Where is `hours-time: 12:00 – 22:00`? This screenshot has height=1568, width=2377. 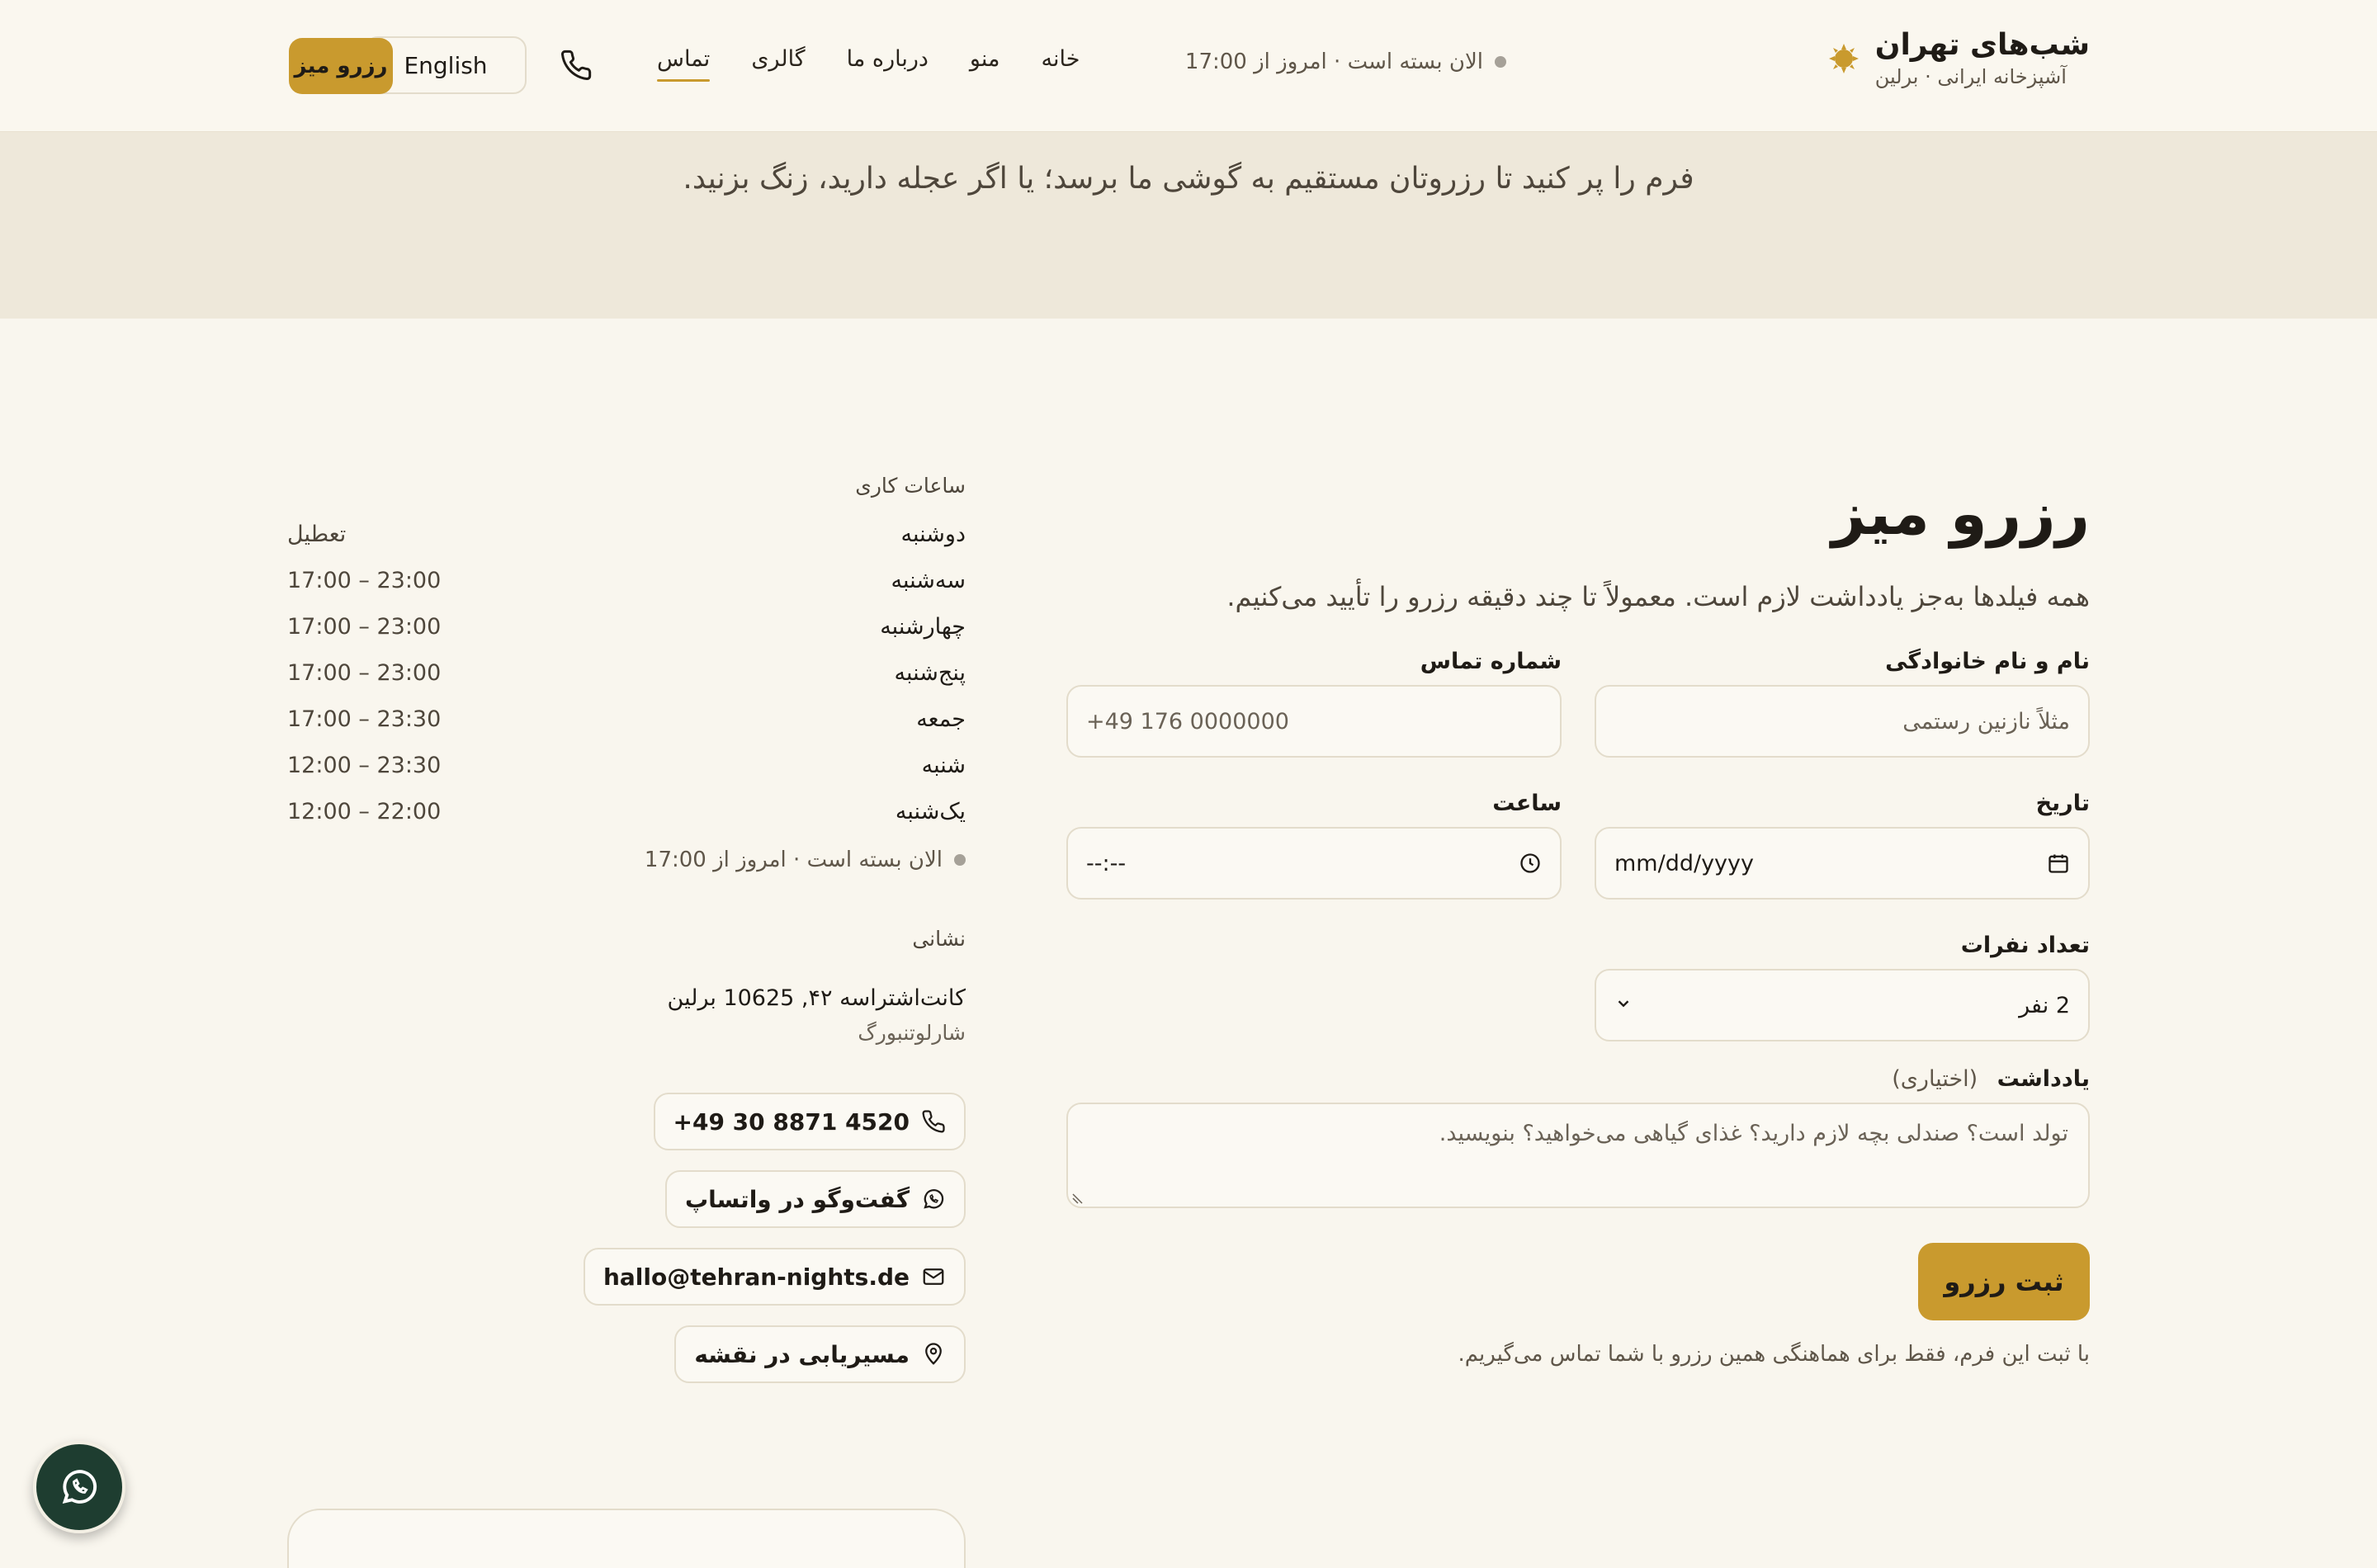
hours-time: 12:00 – 22:00 is located at coordinates (364, 811).